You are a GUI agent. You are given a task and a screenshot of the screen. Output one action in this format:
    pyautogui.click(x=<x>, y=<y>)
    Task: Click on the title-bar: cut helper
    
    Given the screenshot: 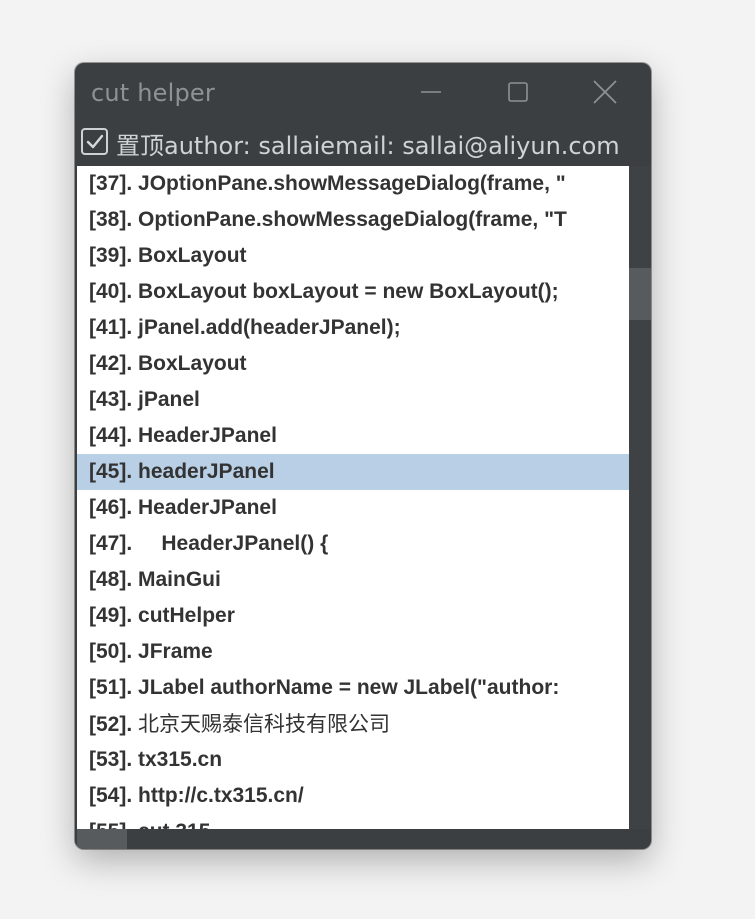 What is the action you would take?
    pyautogui.click(x=363, y=92)
    